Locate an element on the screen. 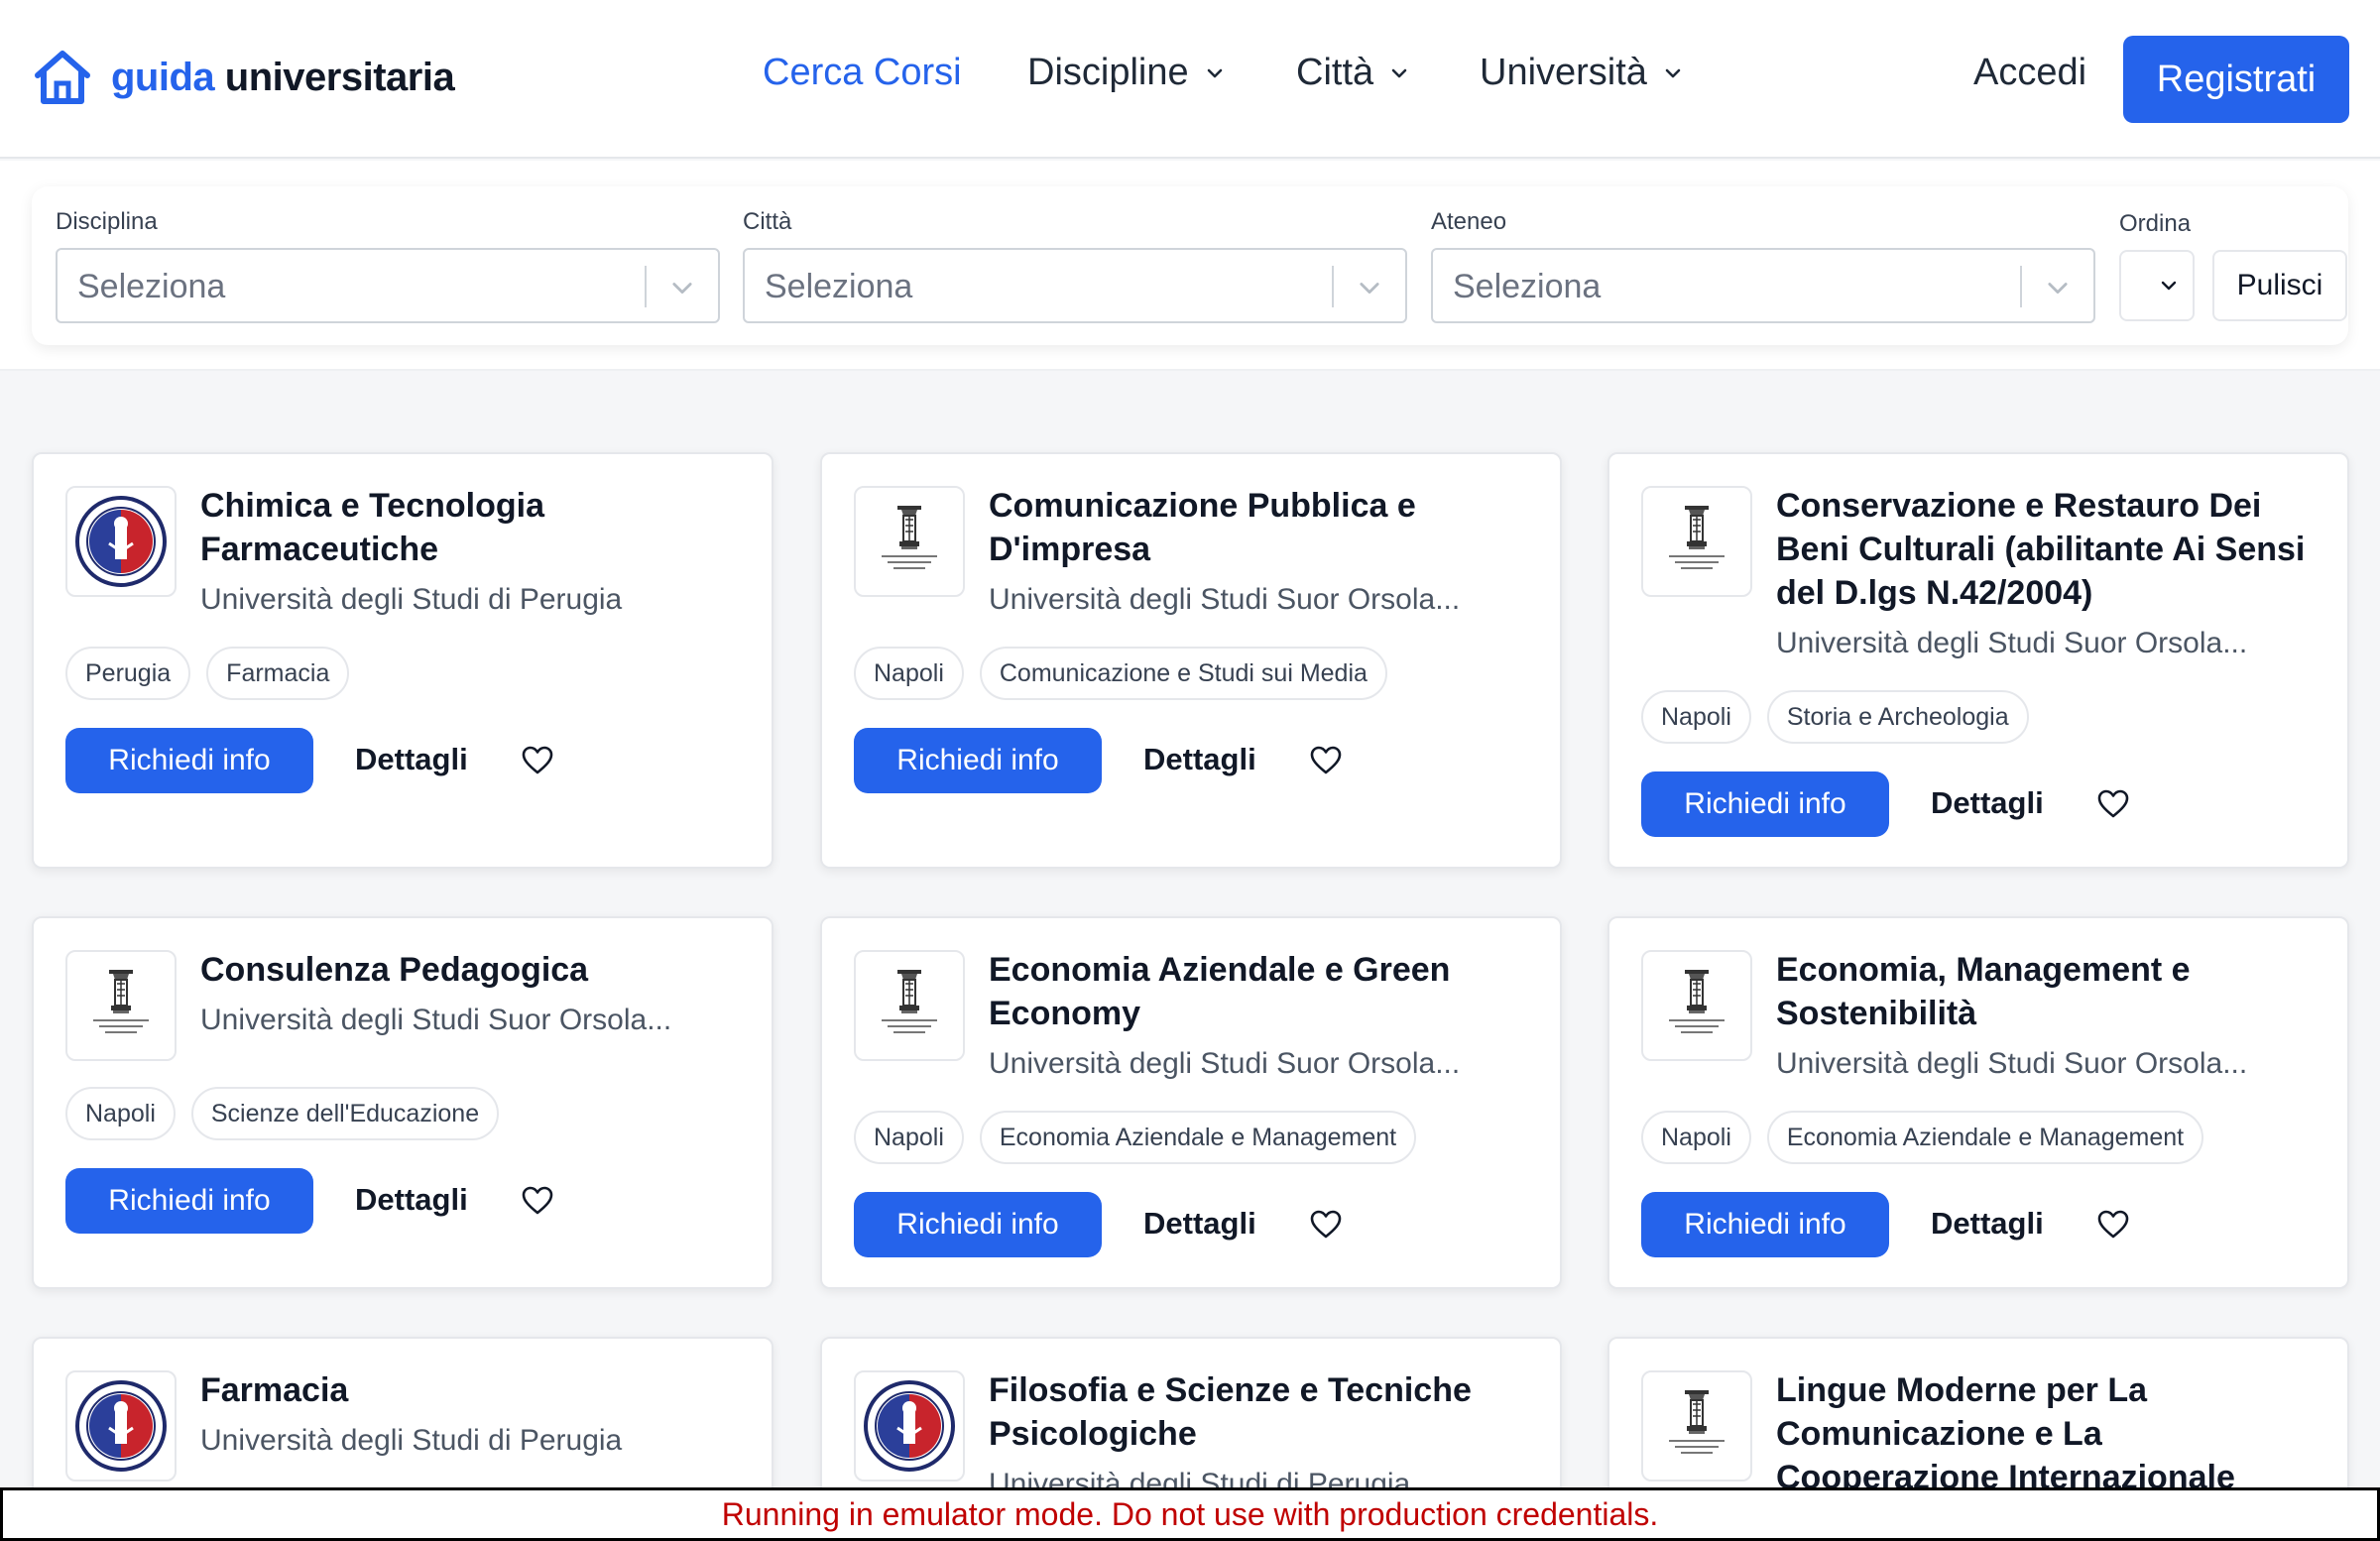 The image size is (2380, 1541). register-button: Registrati is located at coordinates (2236, 79).